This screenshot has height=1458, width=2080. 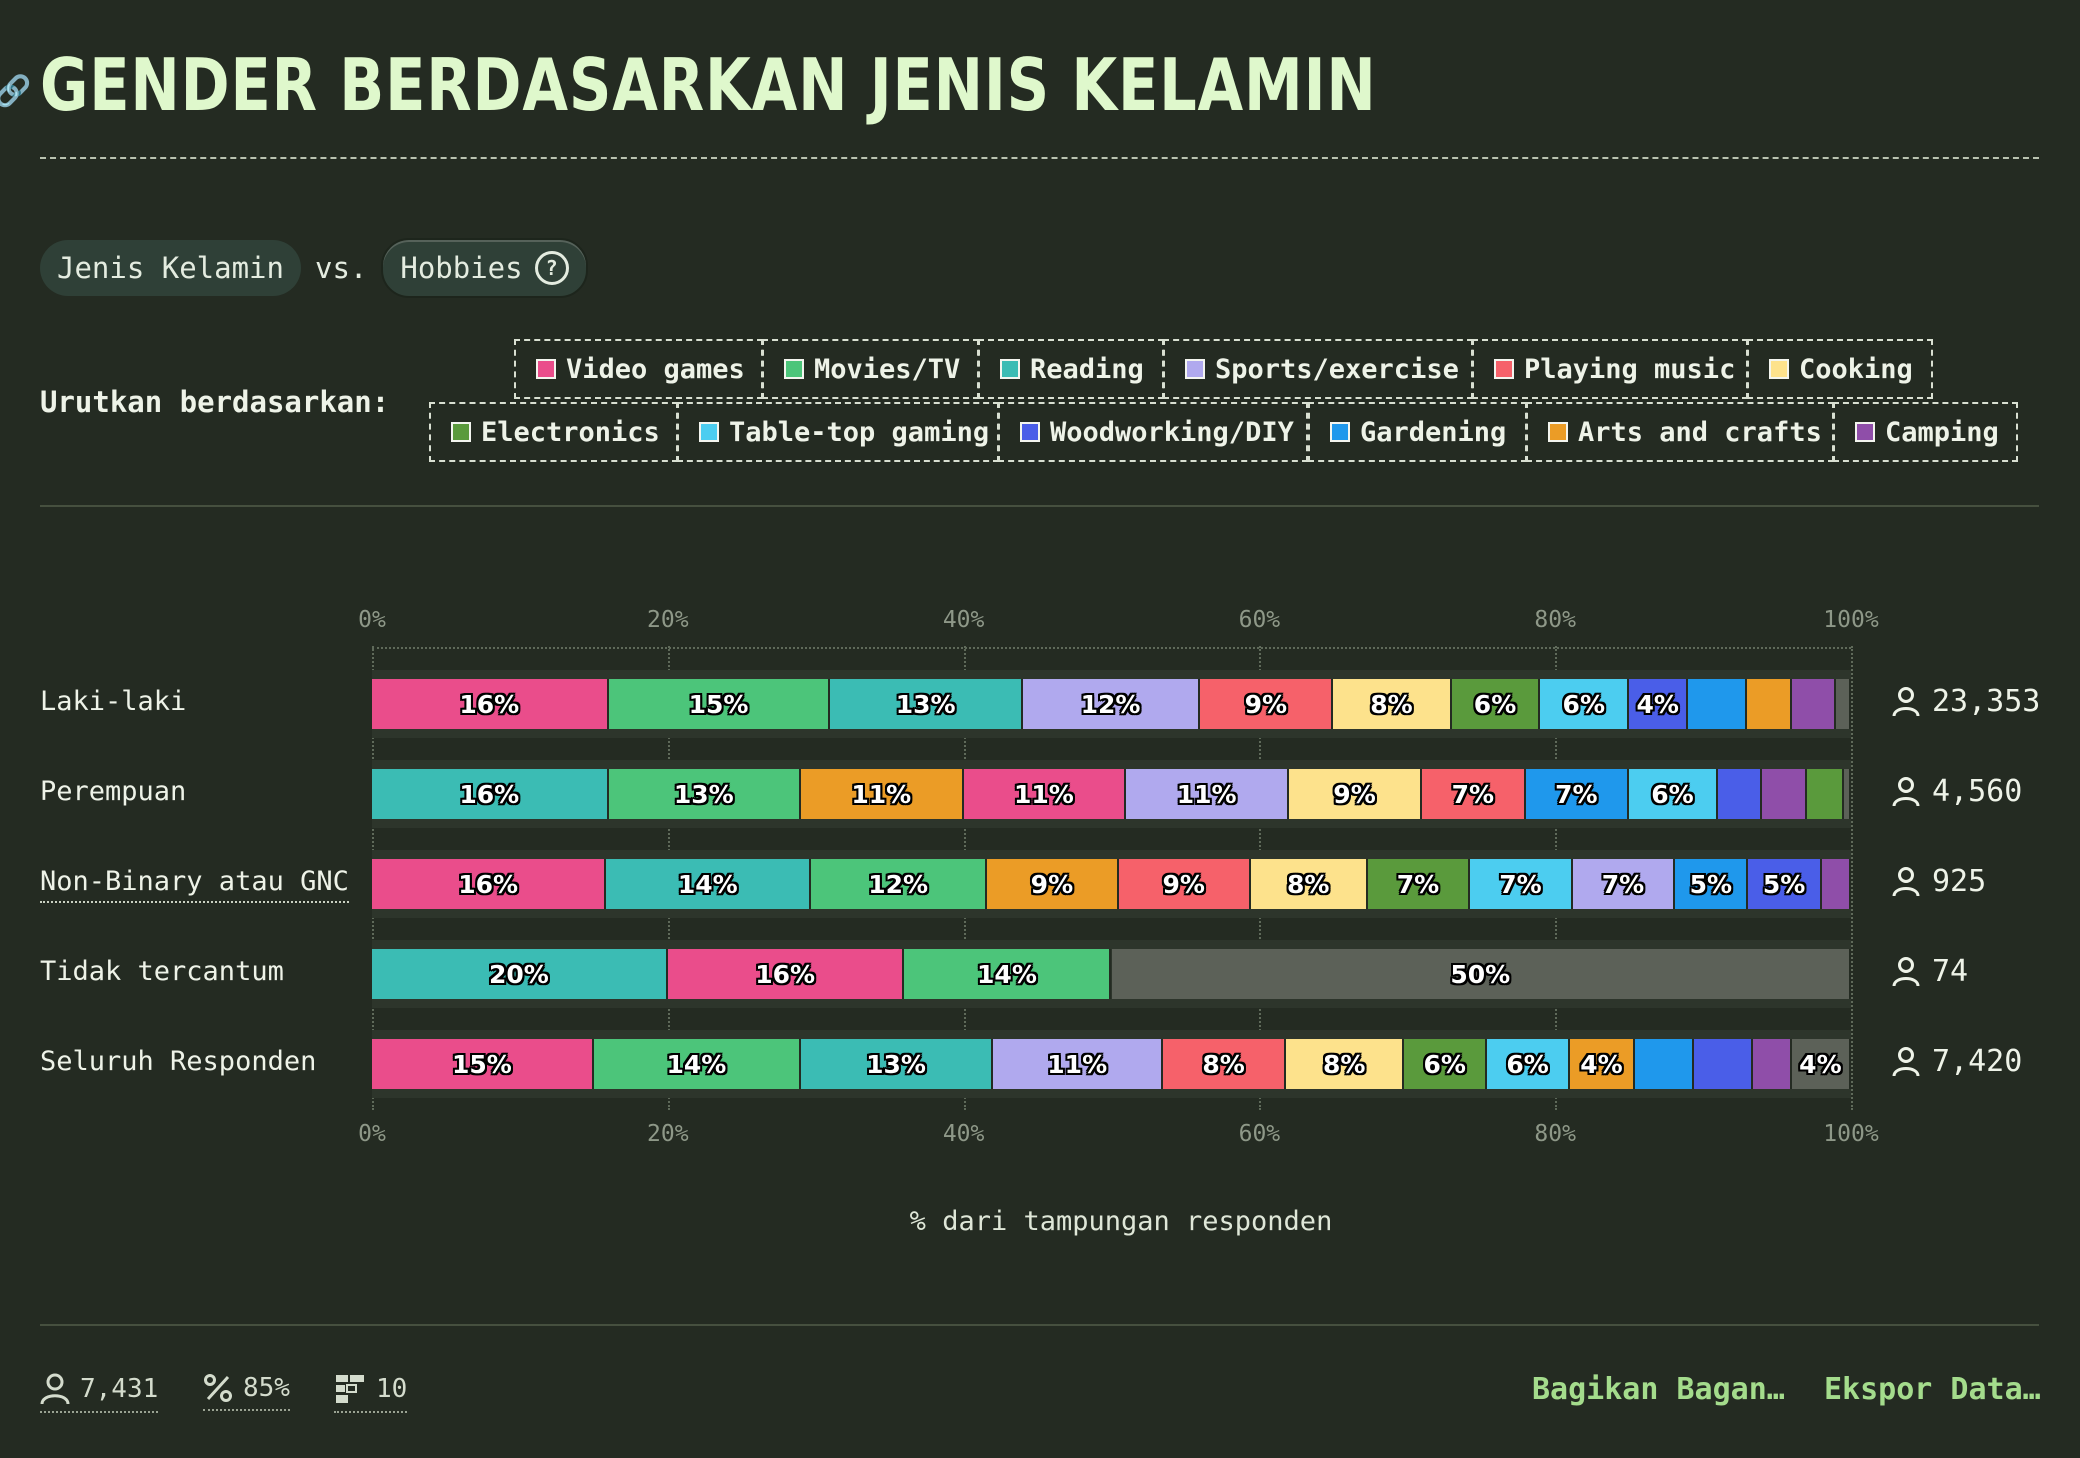 I want to click on sort-chip-sports-exercise: Sports/exercise, so click(x=1318, y=369).